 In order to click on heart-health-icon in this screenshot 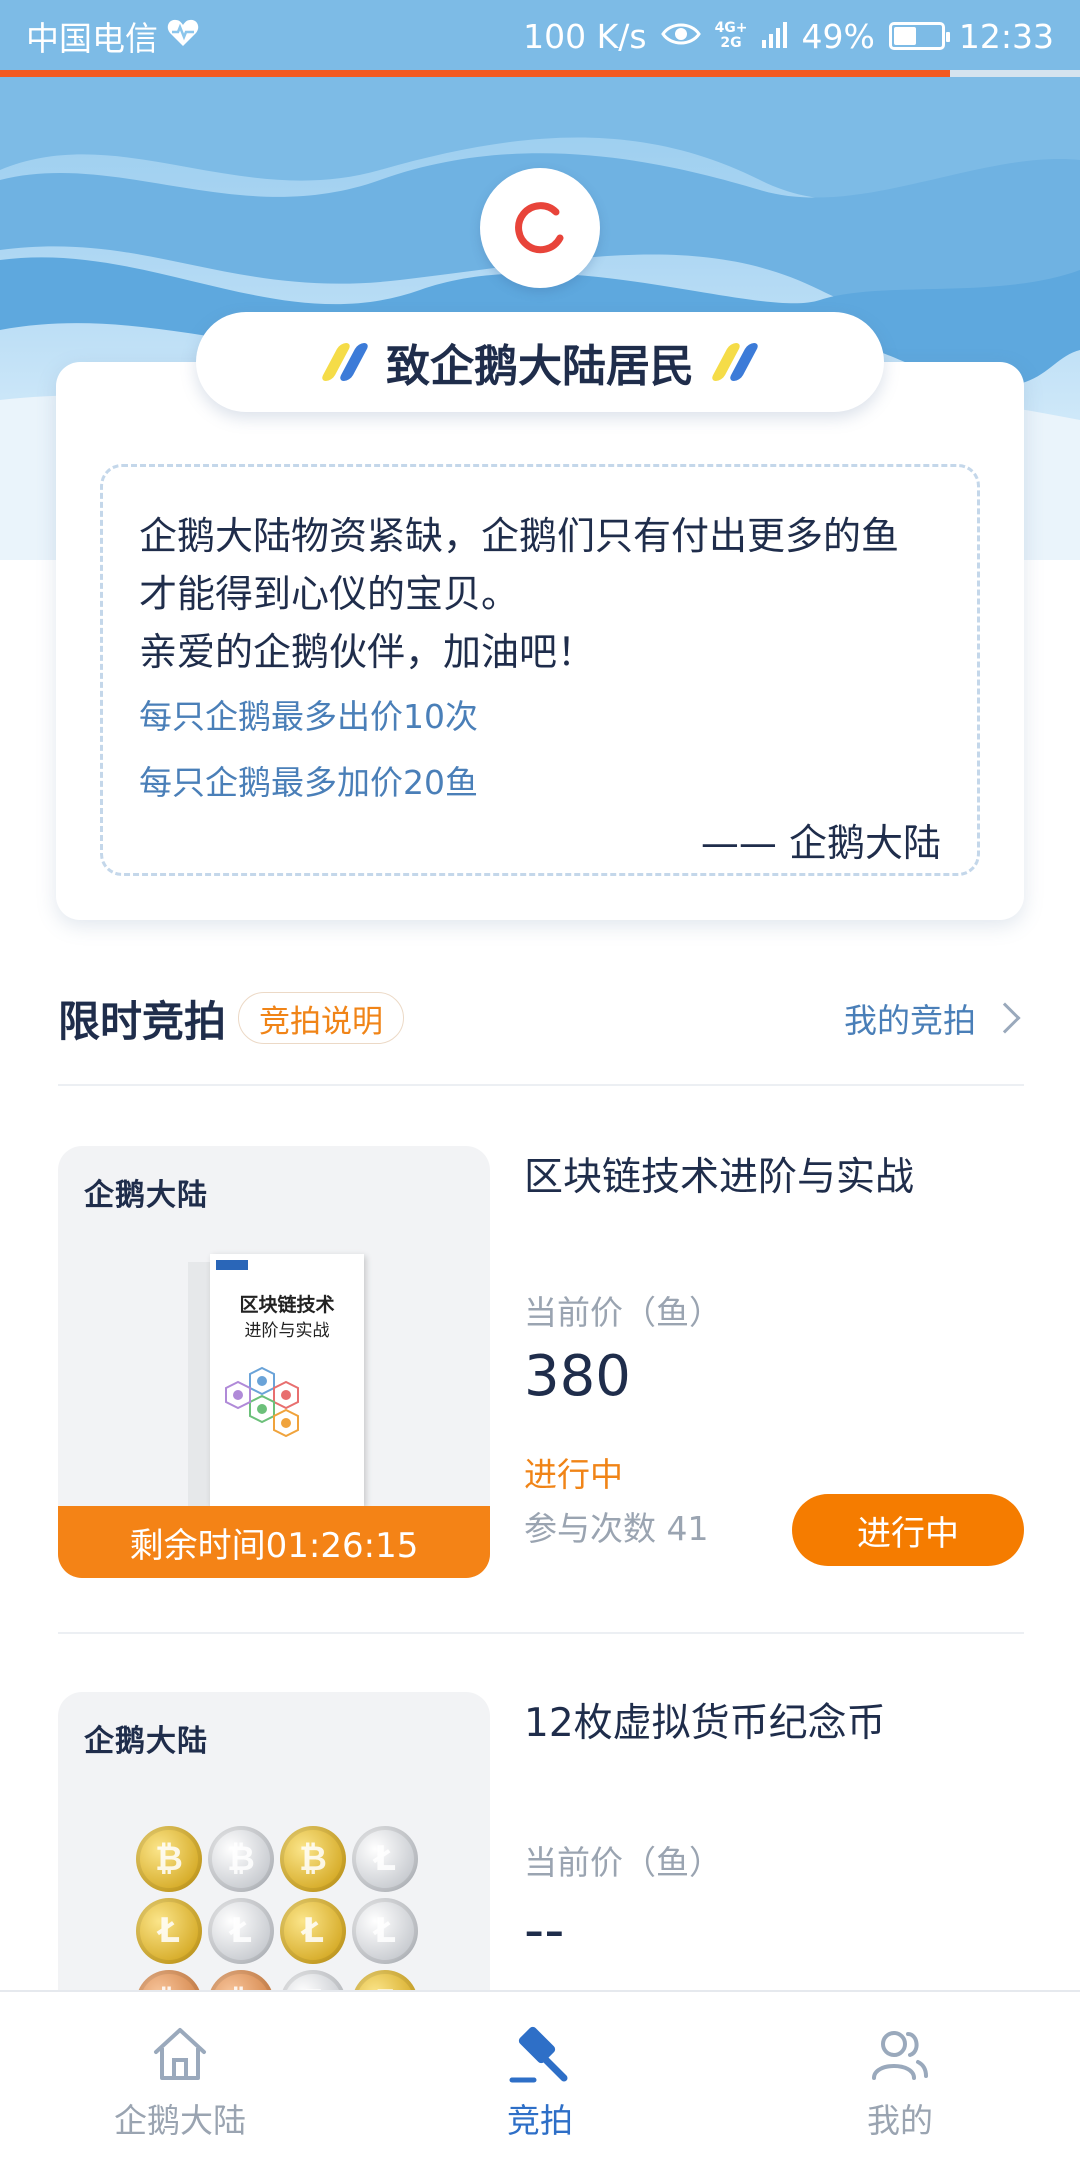, I will do `click(183, 36)`.